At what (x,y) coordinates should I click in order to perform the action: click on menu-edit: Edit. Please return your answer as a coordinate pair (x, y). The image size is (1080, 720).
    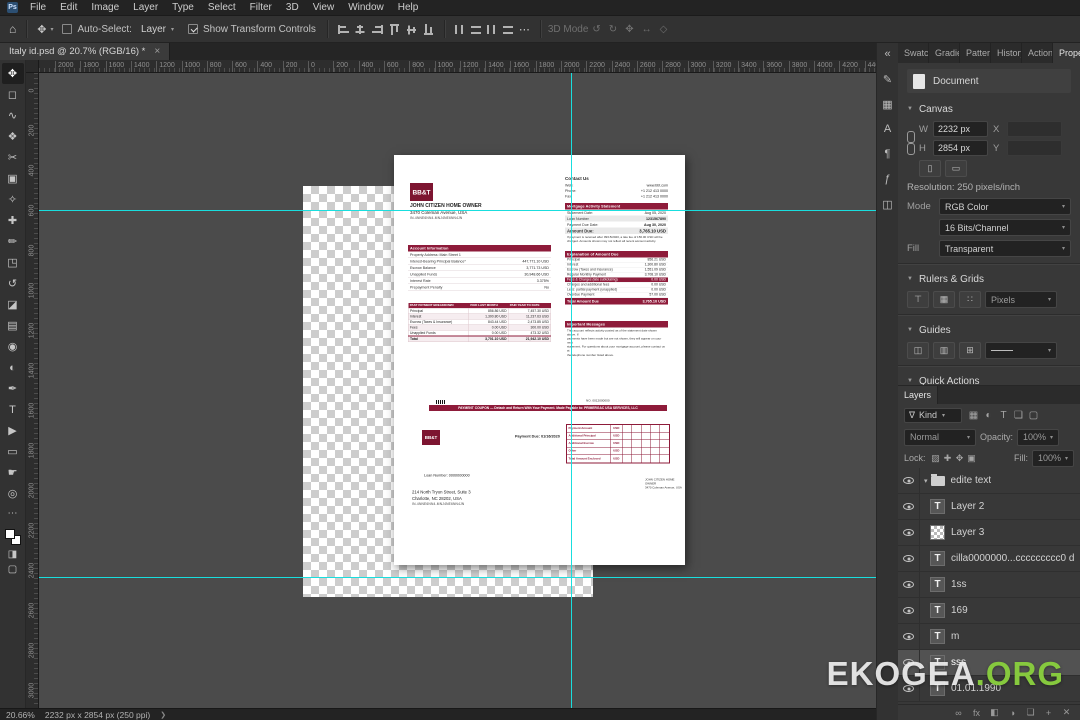
    Looking at the image, I should click on (68, 7).